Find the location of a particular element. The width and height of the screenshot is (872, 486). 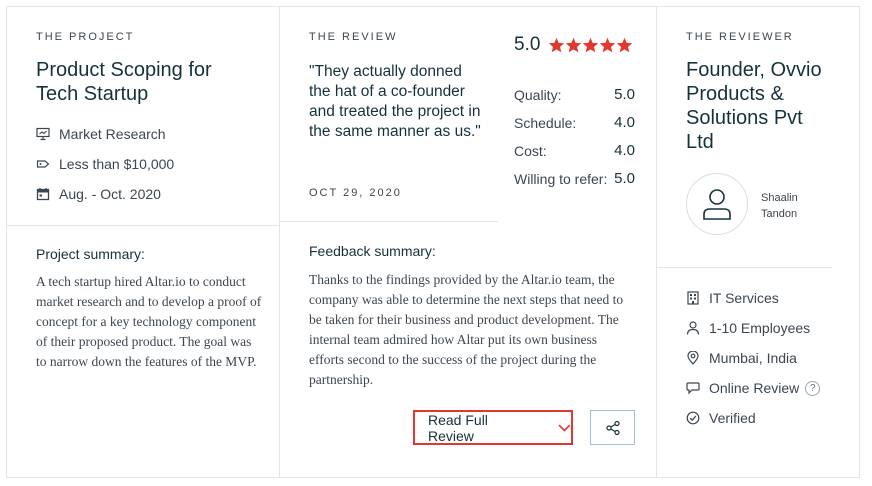

reviewer-divider is located at coordinates (744, 267).